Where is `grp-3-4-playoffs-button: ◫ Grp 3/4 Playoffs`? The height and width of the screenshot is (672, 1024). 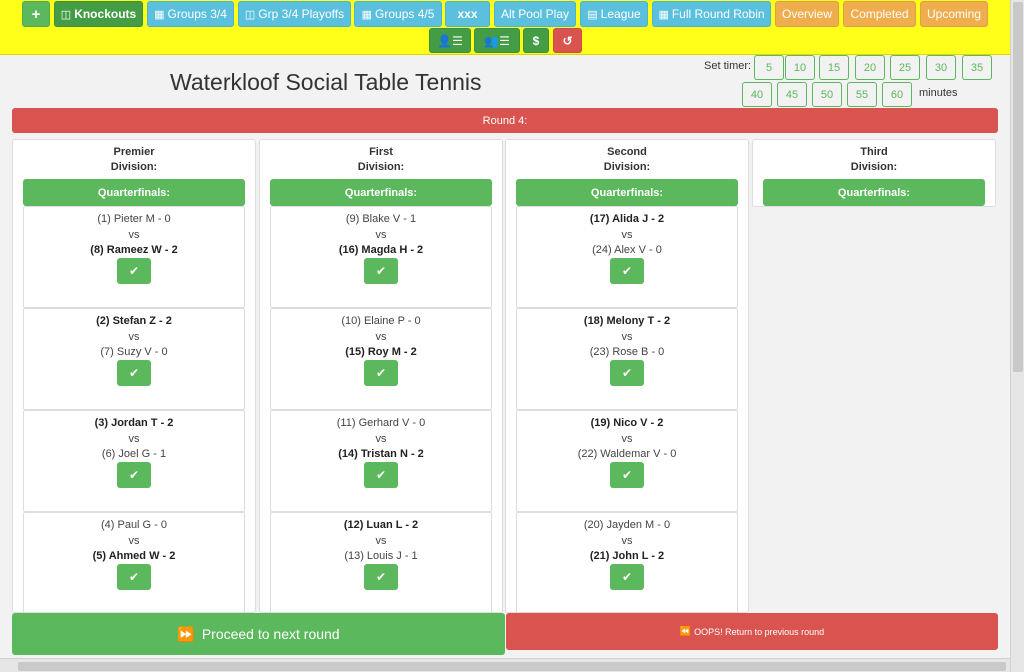 grp-3-4-playoffs-button: ◫ Grp 3/4 Playoffs is located at coordinates (294, 14).